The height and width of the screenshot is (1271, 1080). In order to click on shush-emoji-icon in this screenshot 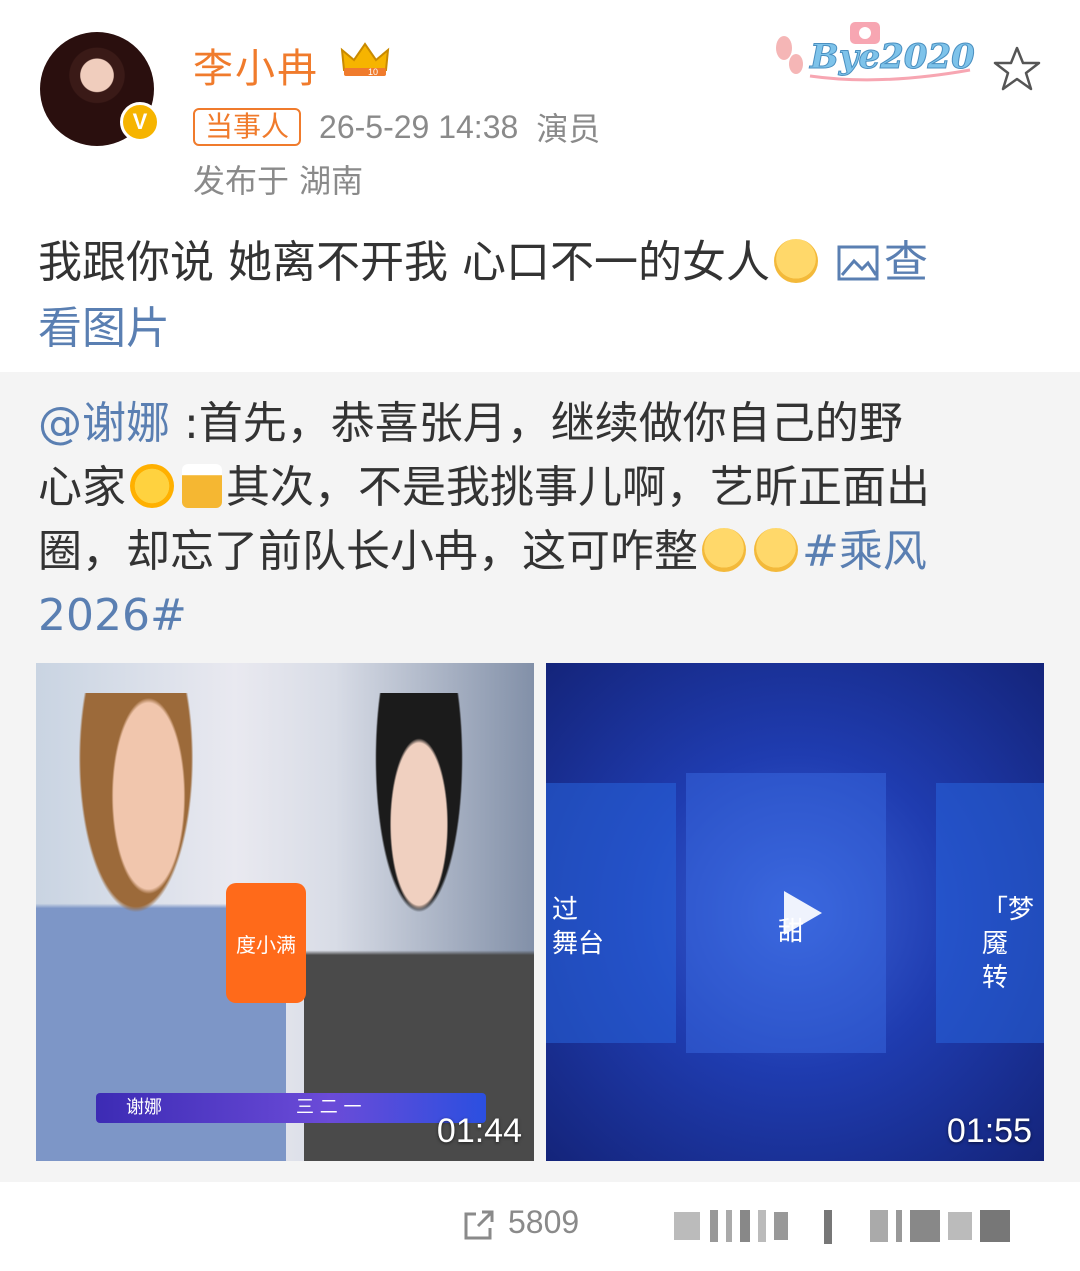, I will do `click(795, 261)`.